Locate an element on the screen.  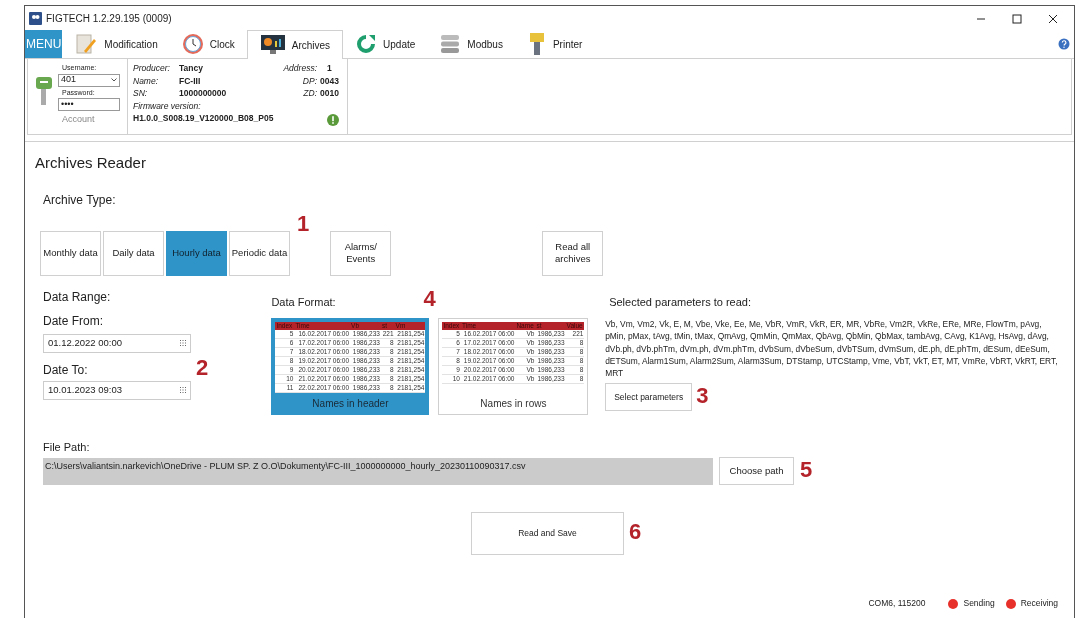
field-label: SN: is located at coordinates (141, 93).